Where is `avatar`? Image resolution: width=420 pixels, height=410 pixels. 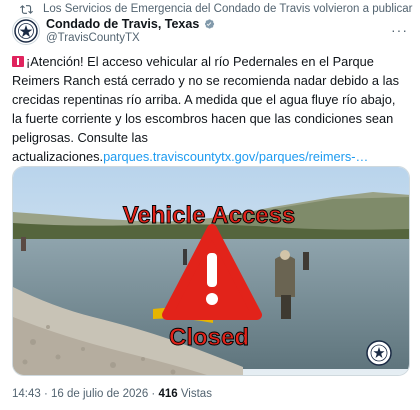
avatar is located at coordinates (26, 31).